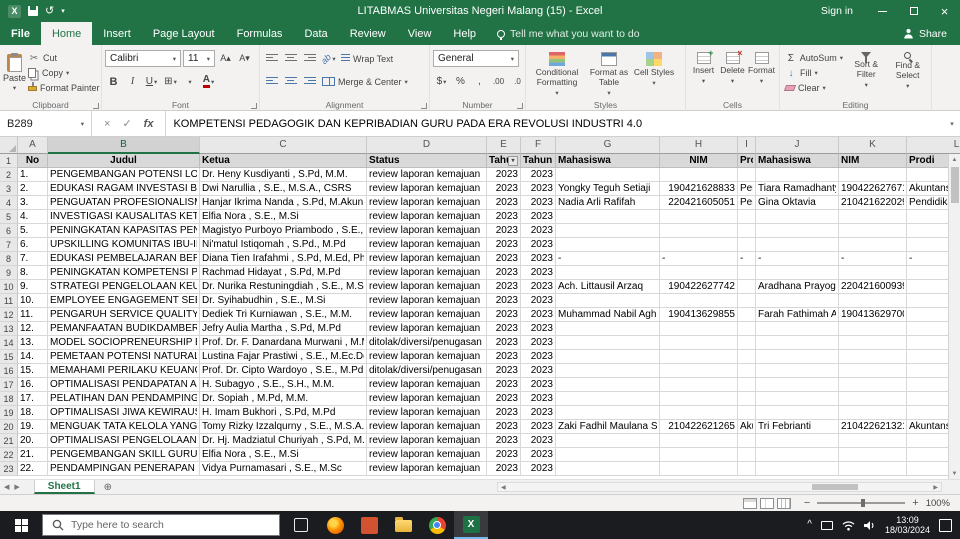 The width and height of the screenshot is (960, 539). Describe the element at coordinates (427, 231) in the screenshot. I see `cell-D6: review laporan kemajuan` at that location.